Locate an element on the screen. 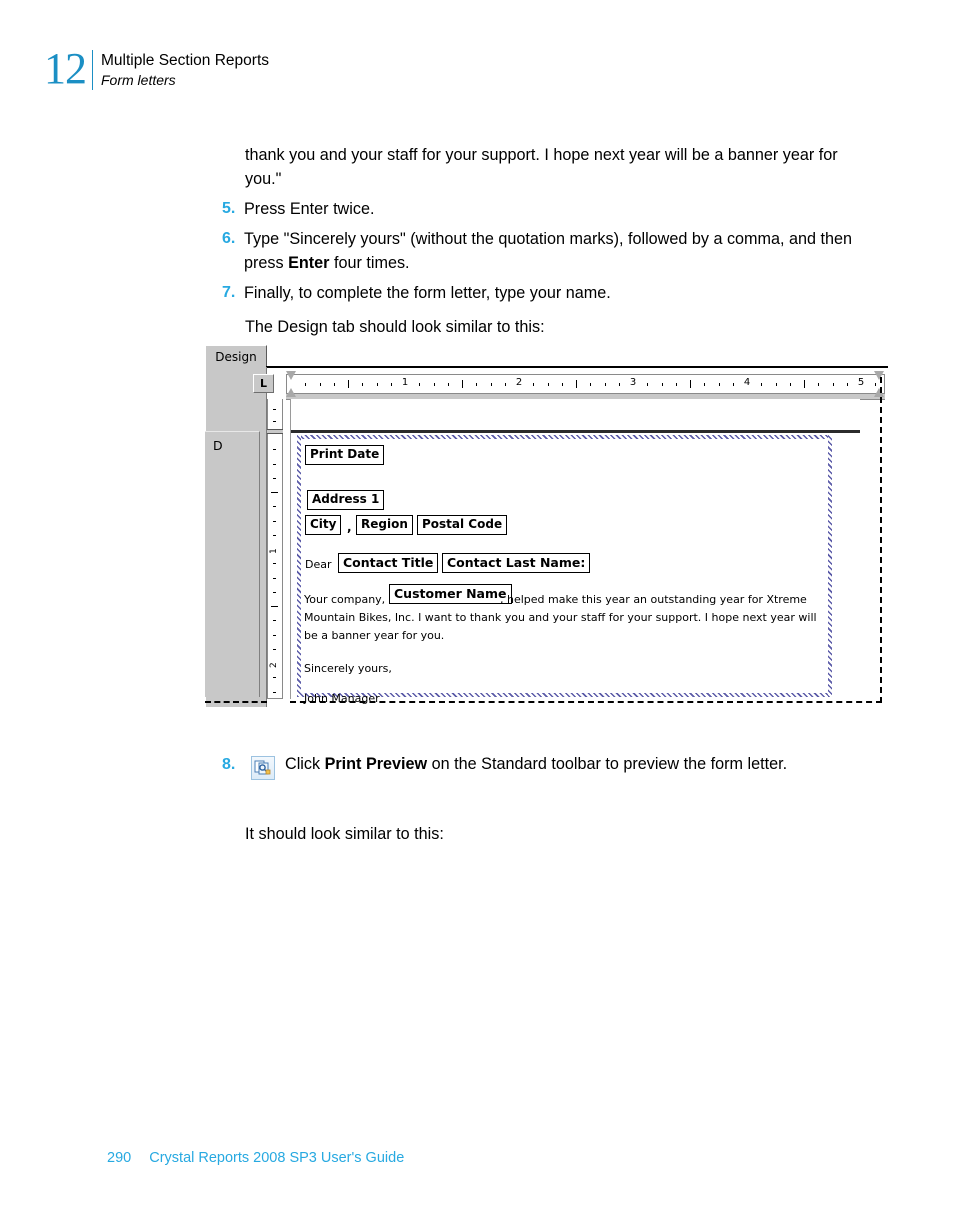 Image resolution: width=954 pixels, height=1227 pixels. field-contact-last-name: Contact Last Name: is located at coordinates (516, 563).